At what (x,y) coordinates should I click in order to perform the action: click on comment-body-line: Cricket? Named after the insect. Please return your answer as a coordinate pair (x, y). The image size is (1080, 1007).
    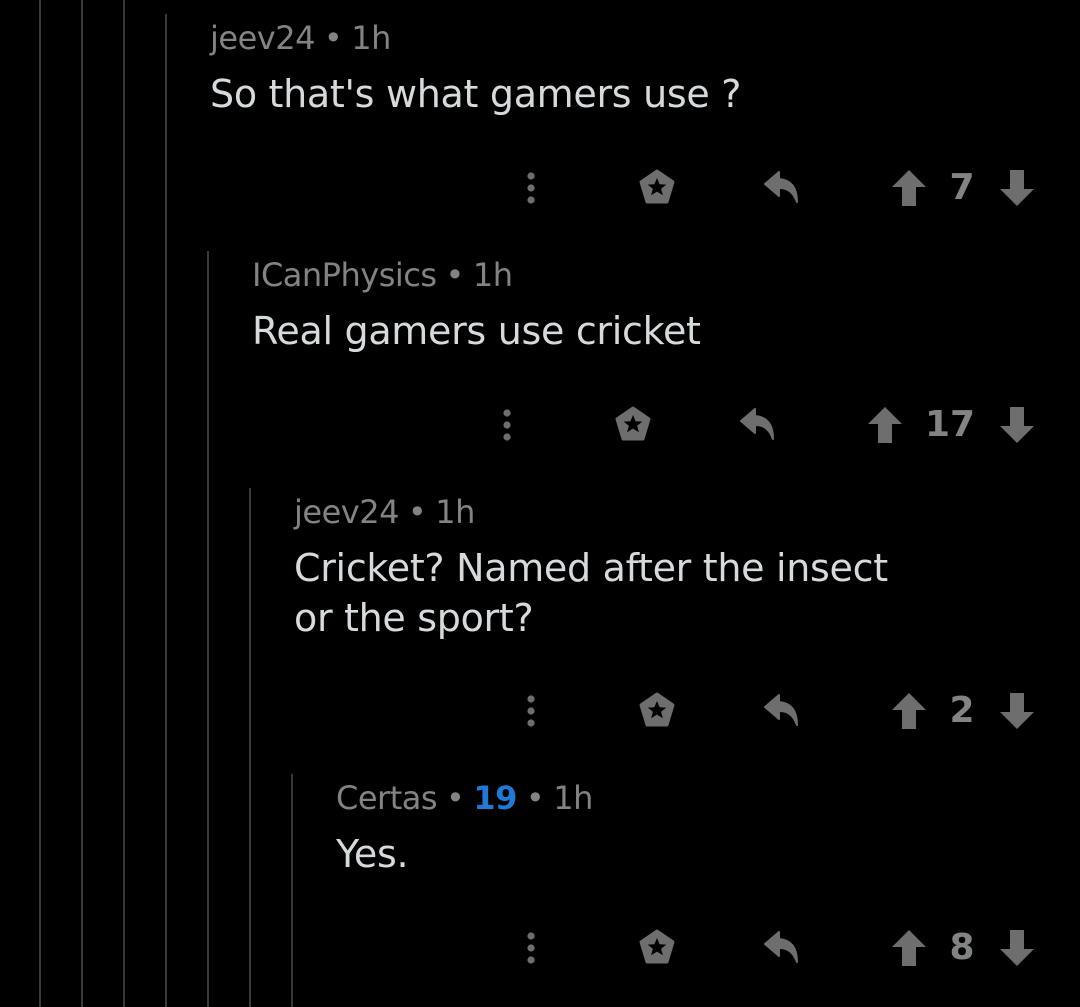
    Looking at the image, I should click on (591, 568).